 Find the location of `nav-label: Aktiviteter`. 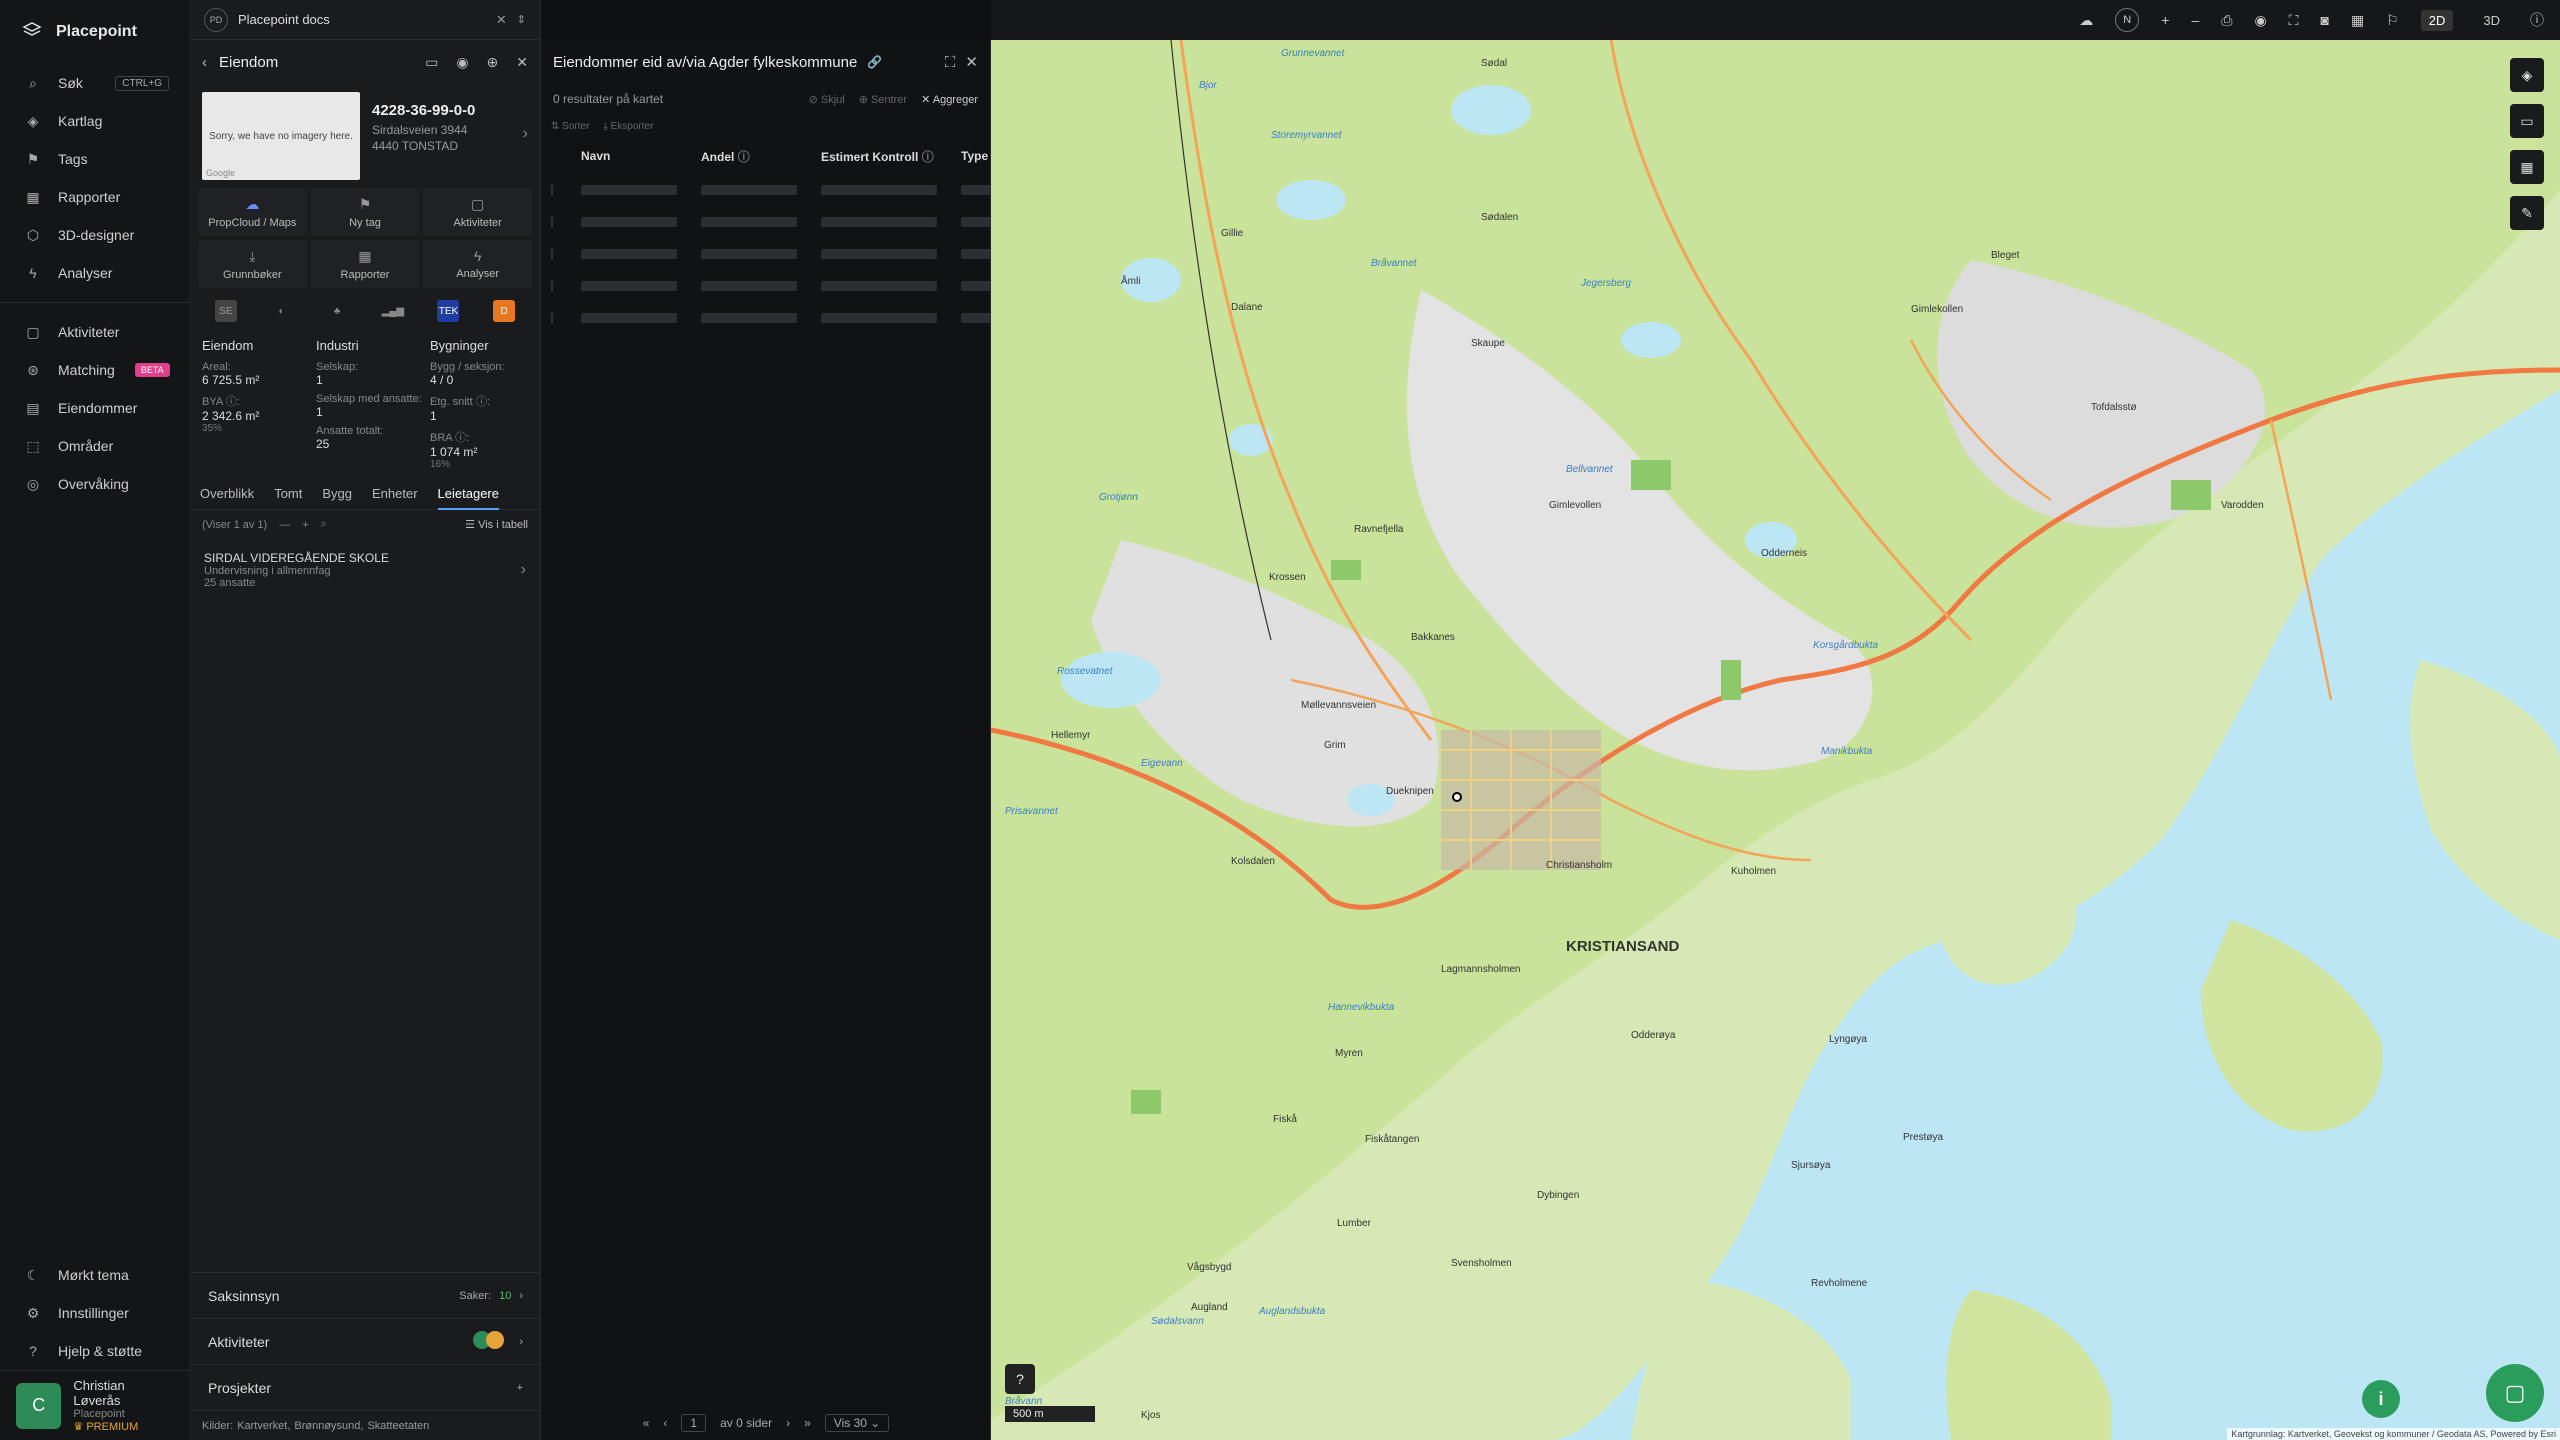

nav-label: Aktiviteter is located at coordinates (89, 332).